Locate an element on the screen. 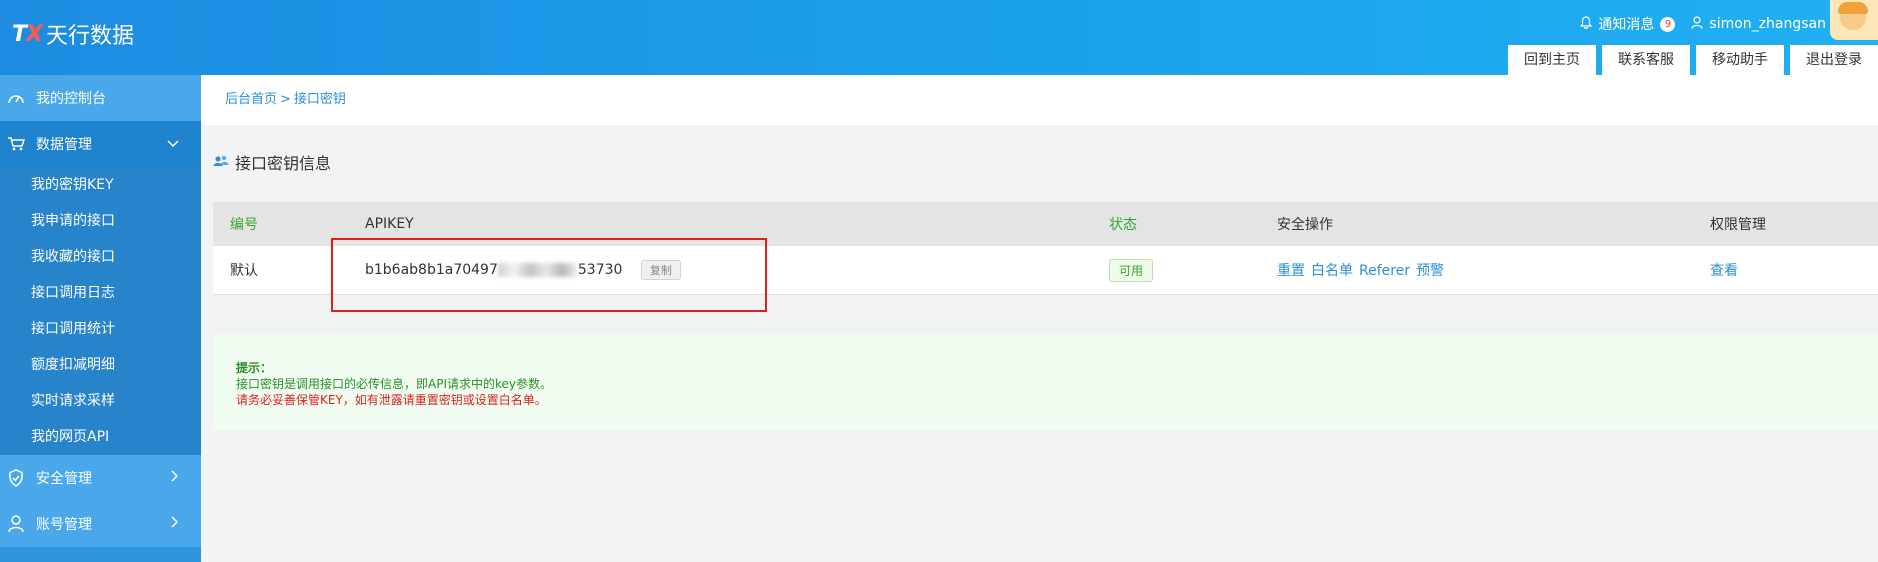 The height and width of the screenshot is (562, 1878). tips-title: 提示： is located at coordinates (254, 368).